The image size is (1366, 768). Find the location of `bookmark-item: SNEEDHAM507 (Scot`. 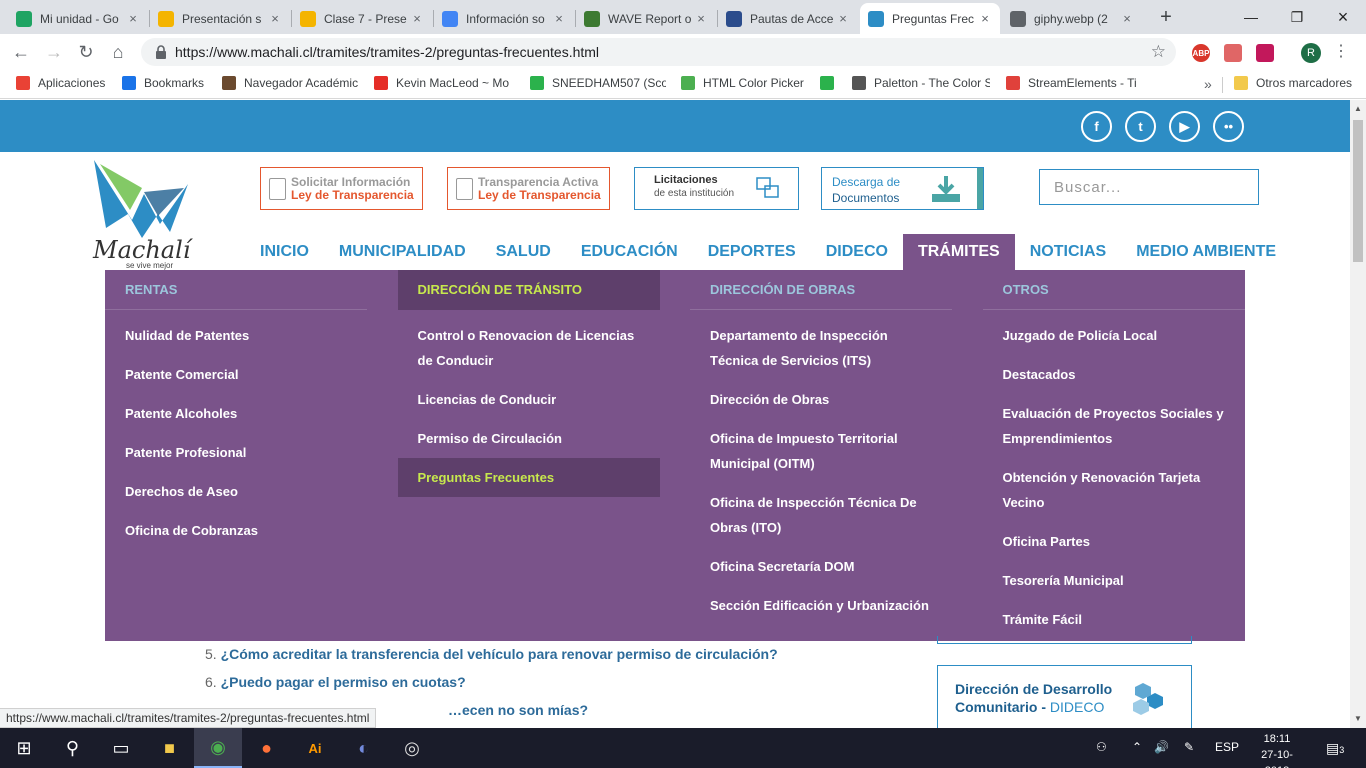

bookmark-item: SNEEDHAM507 (Scot is located at coordinates (598, 83).